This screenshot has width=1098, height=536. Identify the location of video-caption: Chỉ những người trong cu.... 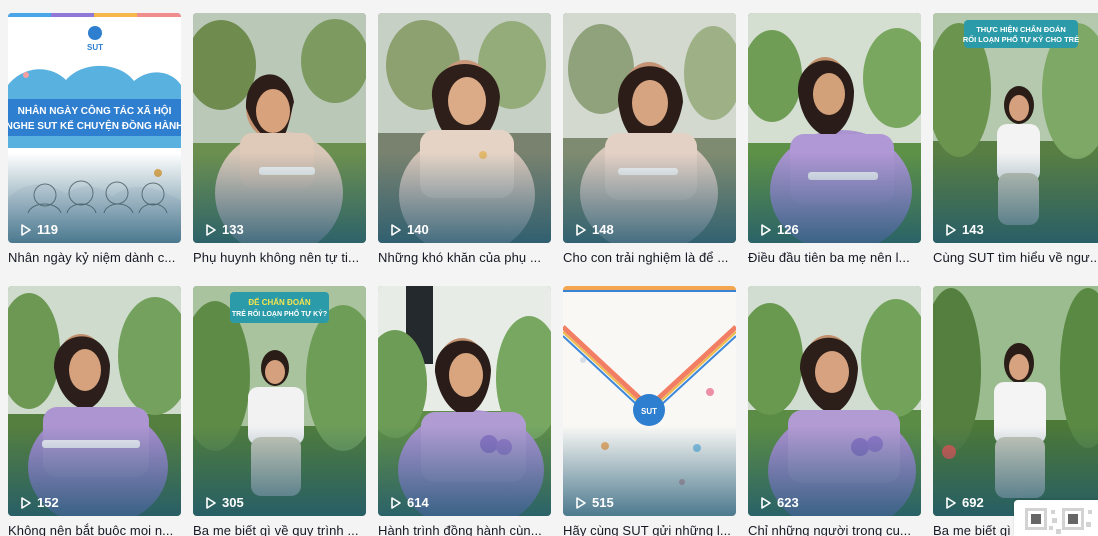
(834, 529).